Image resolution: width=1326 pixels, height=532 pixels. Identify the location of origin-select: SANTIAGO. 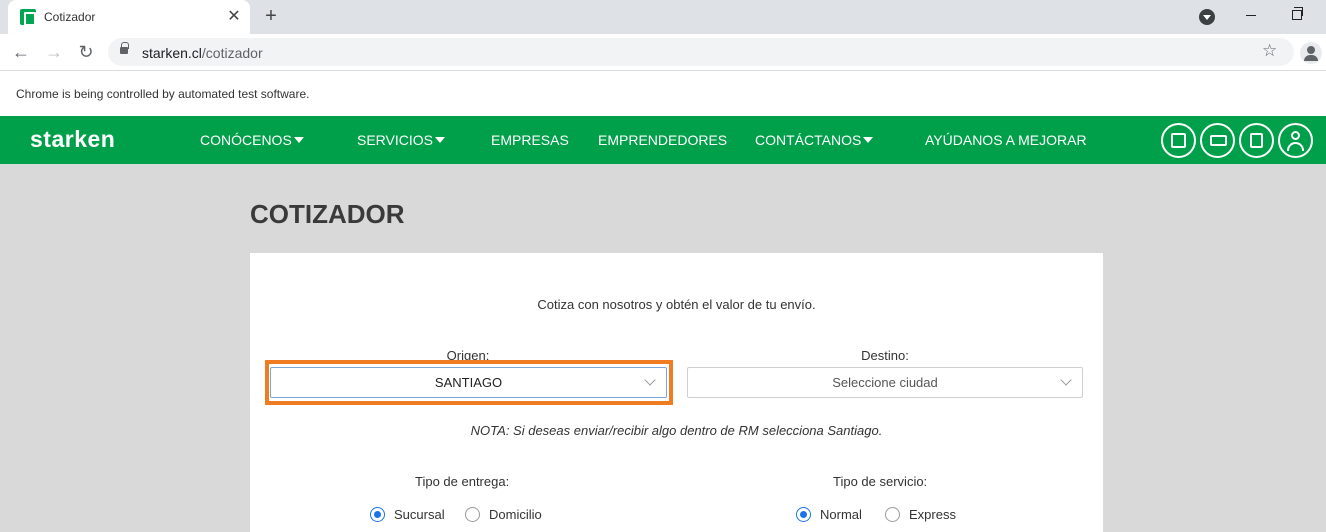
(468, 382).